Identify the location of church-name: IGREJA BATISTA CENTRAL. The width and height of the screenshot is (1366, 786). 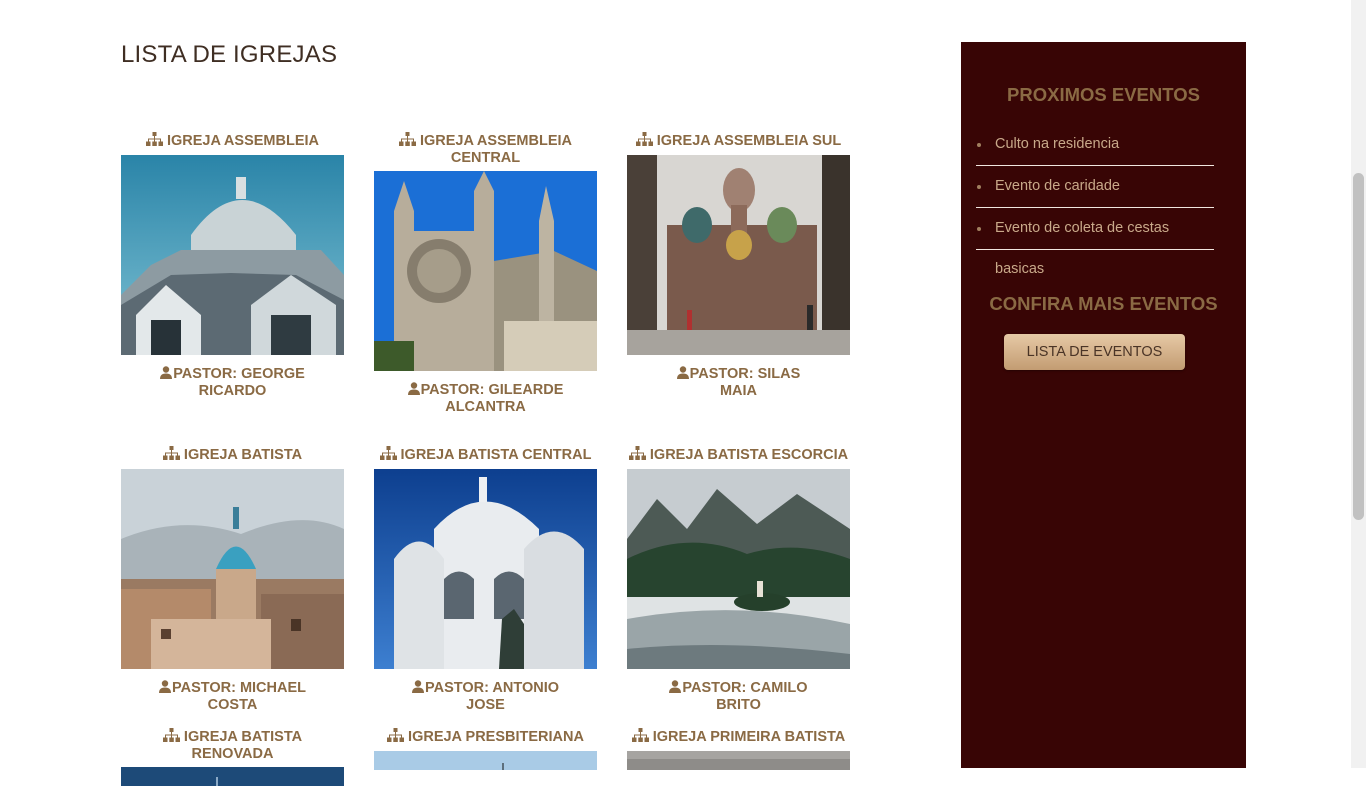
(485, 455).